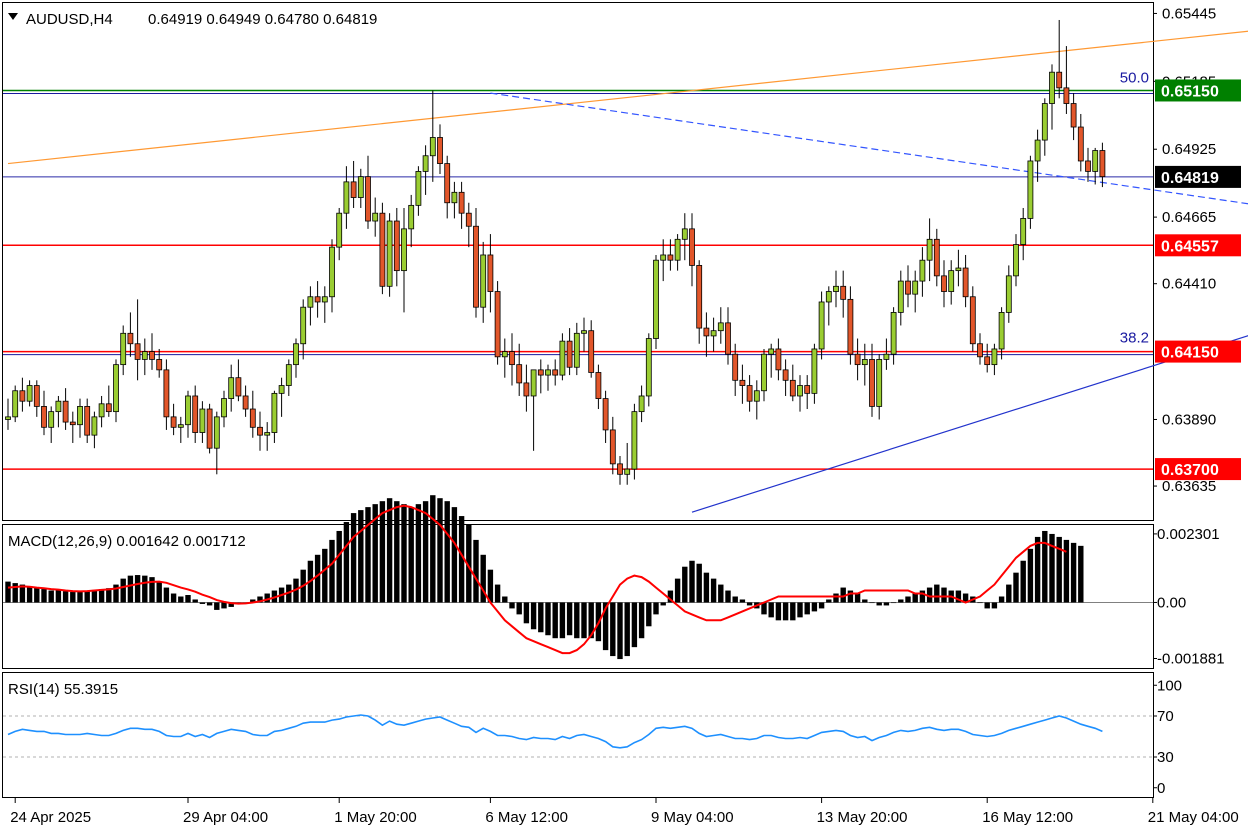 The image size is (1248, 837). Describe the element at coordinates (1165, 757) in the screenshot. I see `rsi-tick-label: 30` at that location.